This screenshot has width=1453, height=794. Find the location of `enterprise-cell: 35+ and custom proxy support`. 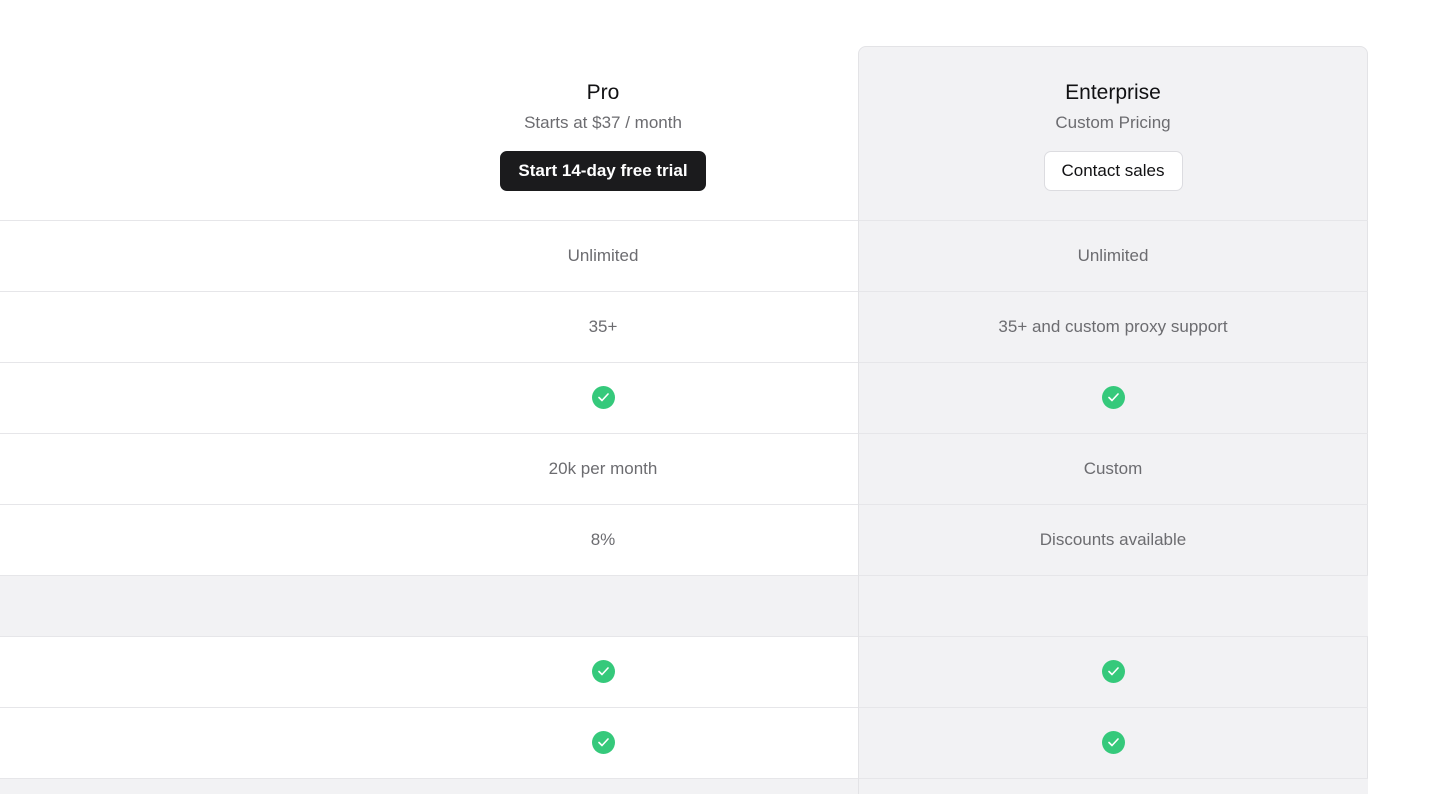

enterprise-cell: 35+ and custom proxy support is located at coordinates (1113, 326).